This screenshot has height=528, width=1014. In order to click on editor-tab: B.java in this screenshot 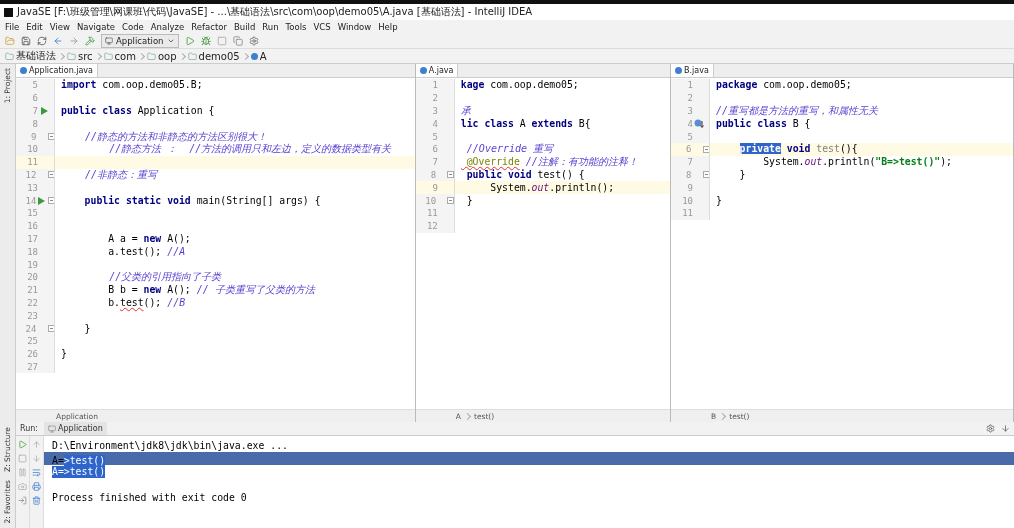, I will do `click(692, 70)`.